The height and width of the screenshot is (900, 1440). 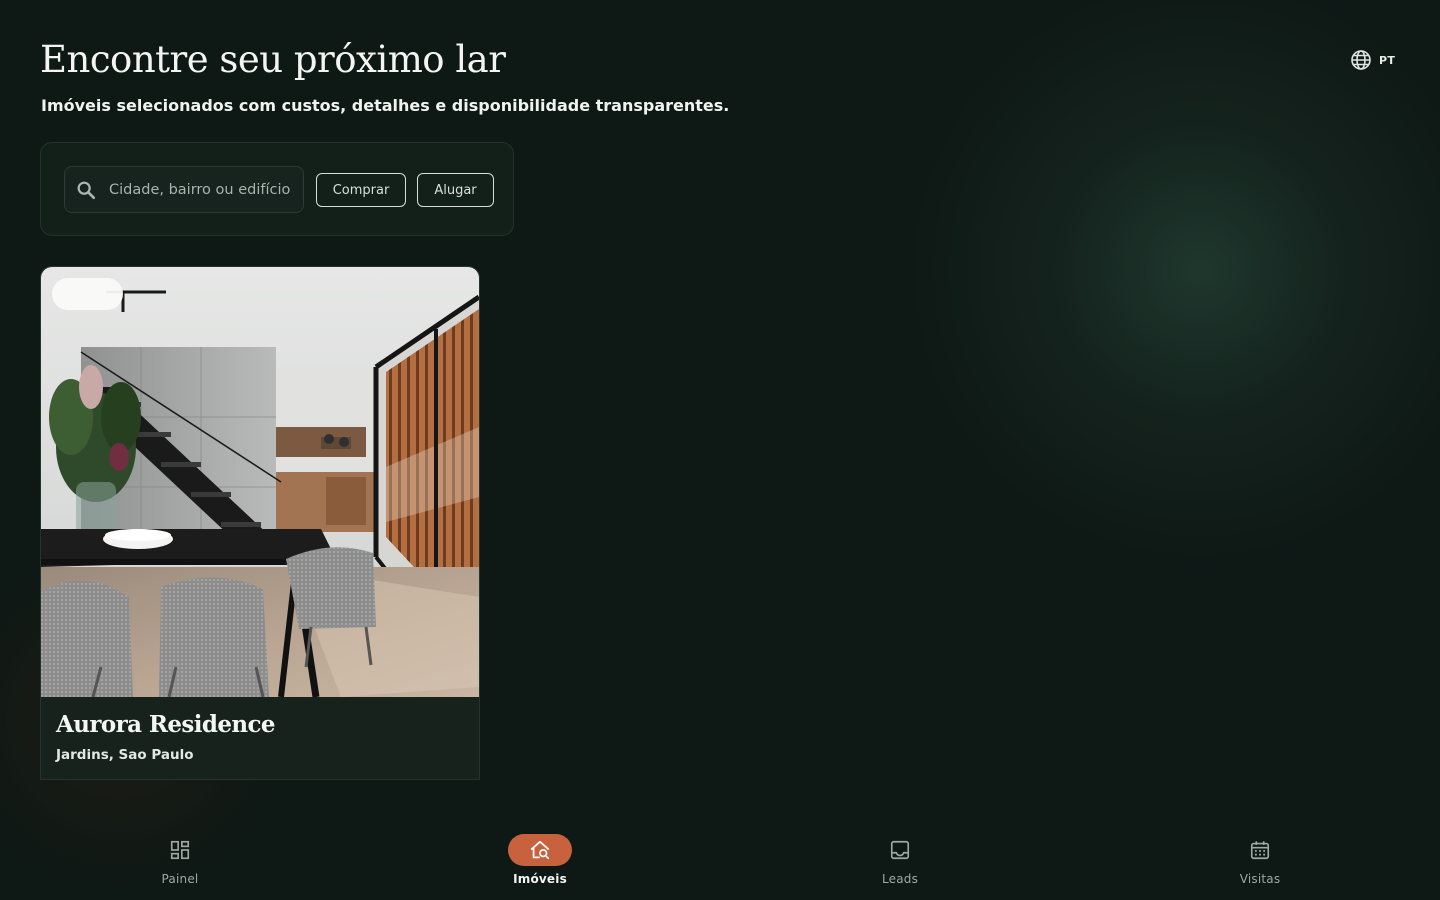 I want to click on nav-item-imoveis: Imóveis, so click(x=540, y=862).